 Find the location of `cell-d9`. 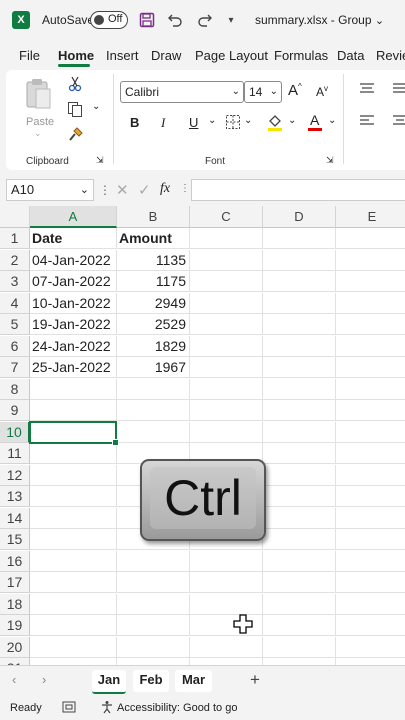

cell-d9 is located at coordinates (299, 410).